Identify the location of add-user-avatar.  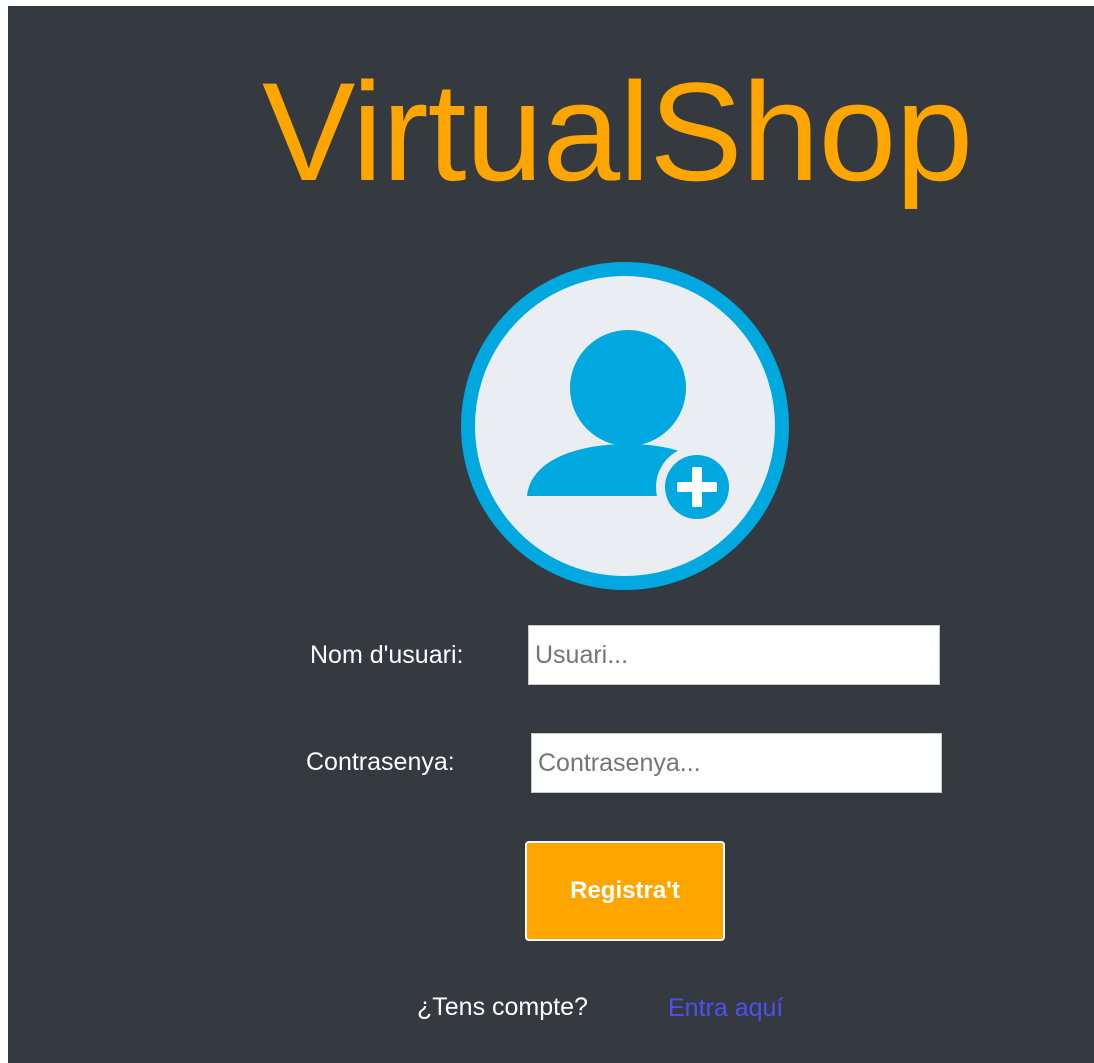
(625, 426).